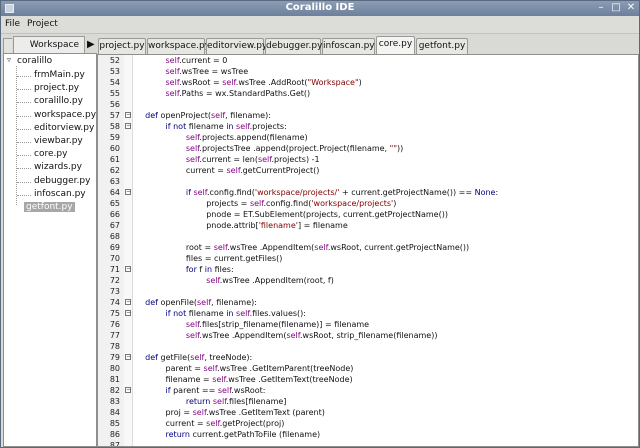  Describe the element at coordinates (114, 401) in the screenshot. I see `line-number: 83` at that location.